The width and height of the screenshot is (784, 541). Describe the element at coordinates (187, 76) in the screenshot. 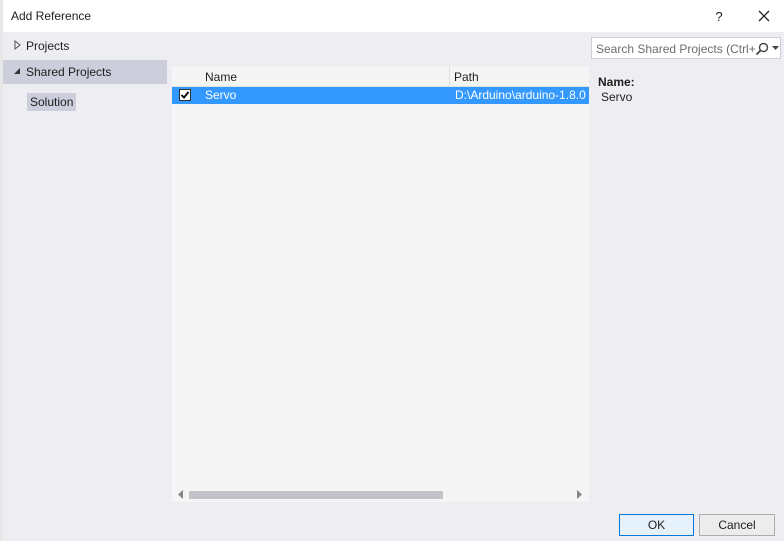

I see `column-header-check` at that location.